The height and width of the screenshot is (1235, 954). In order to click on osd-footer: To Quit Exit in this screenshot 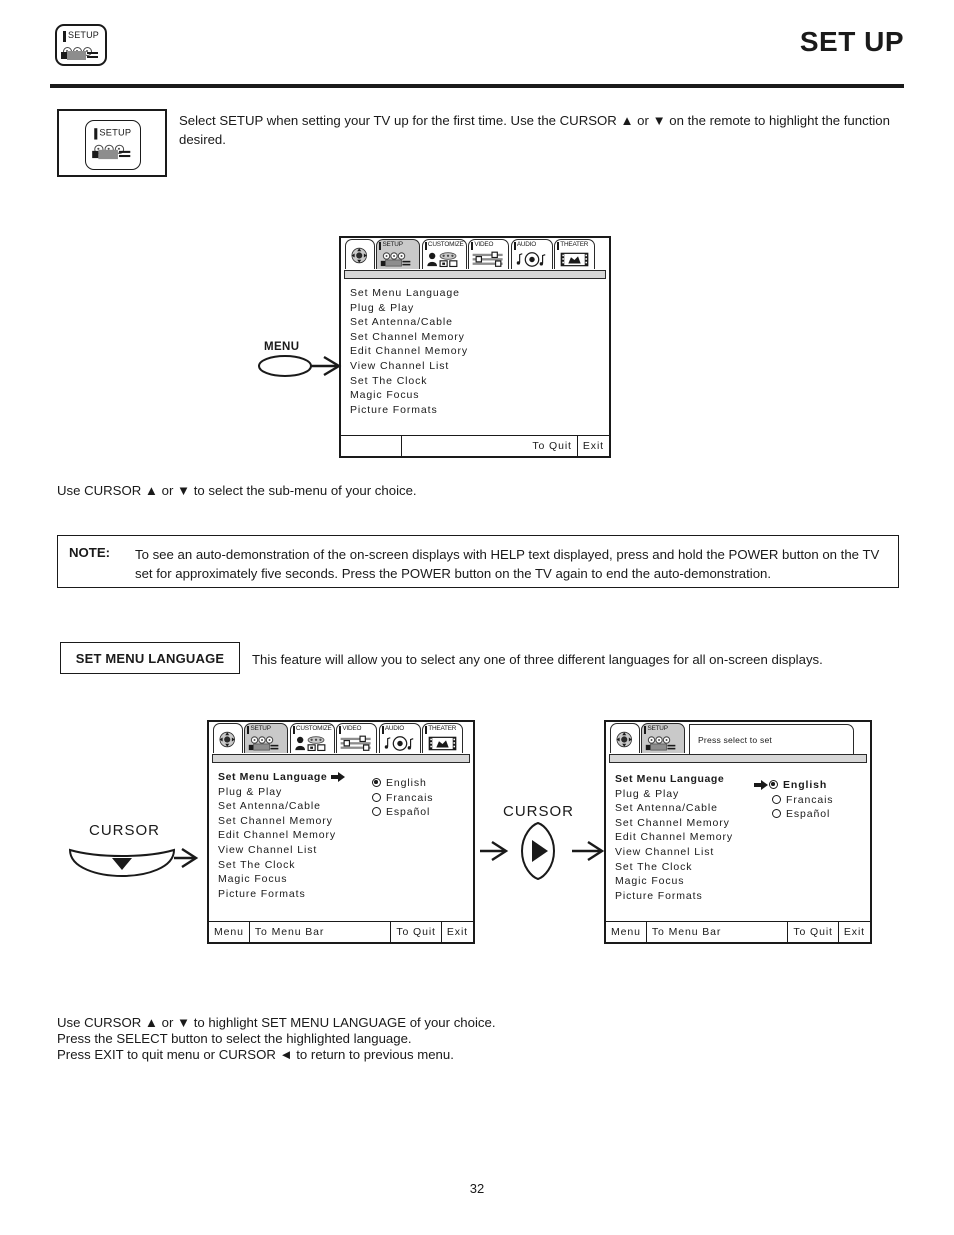, I will do `click(475, 445)`.